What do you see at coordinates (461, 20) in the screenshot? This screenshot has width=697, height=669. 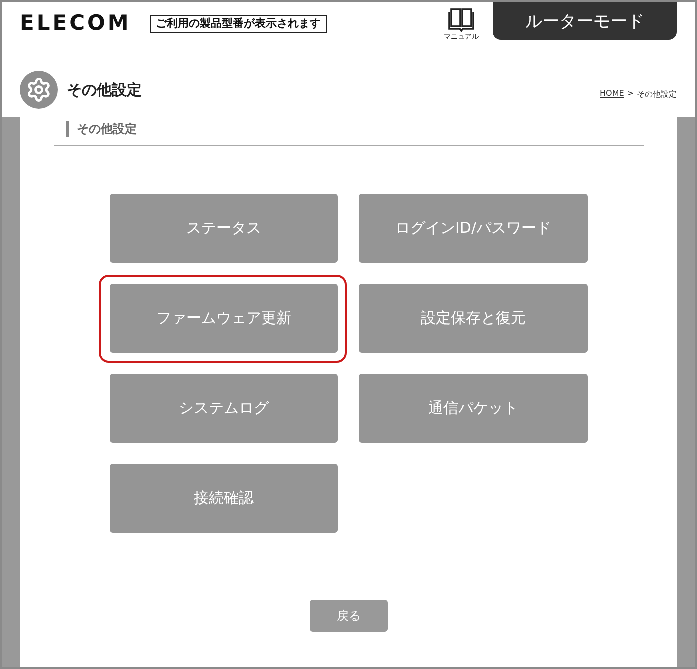 I see `book-icon` at bounding box center [461, 20].